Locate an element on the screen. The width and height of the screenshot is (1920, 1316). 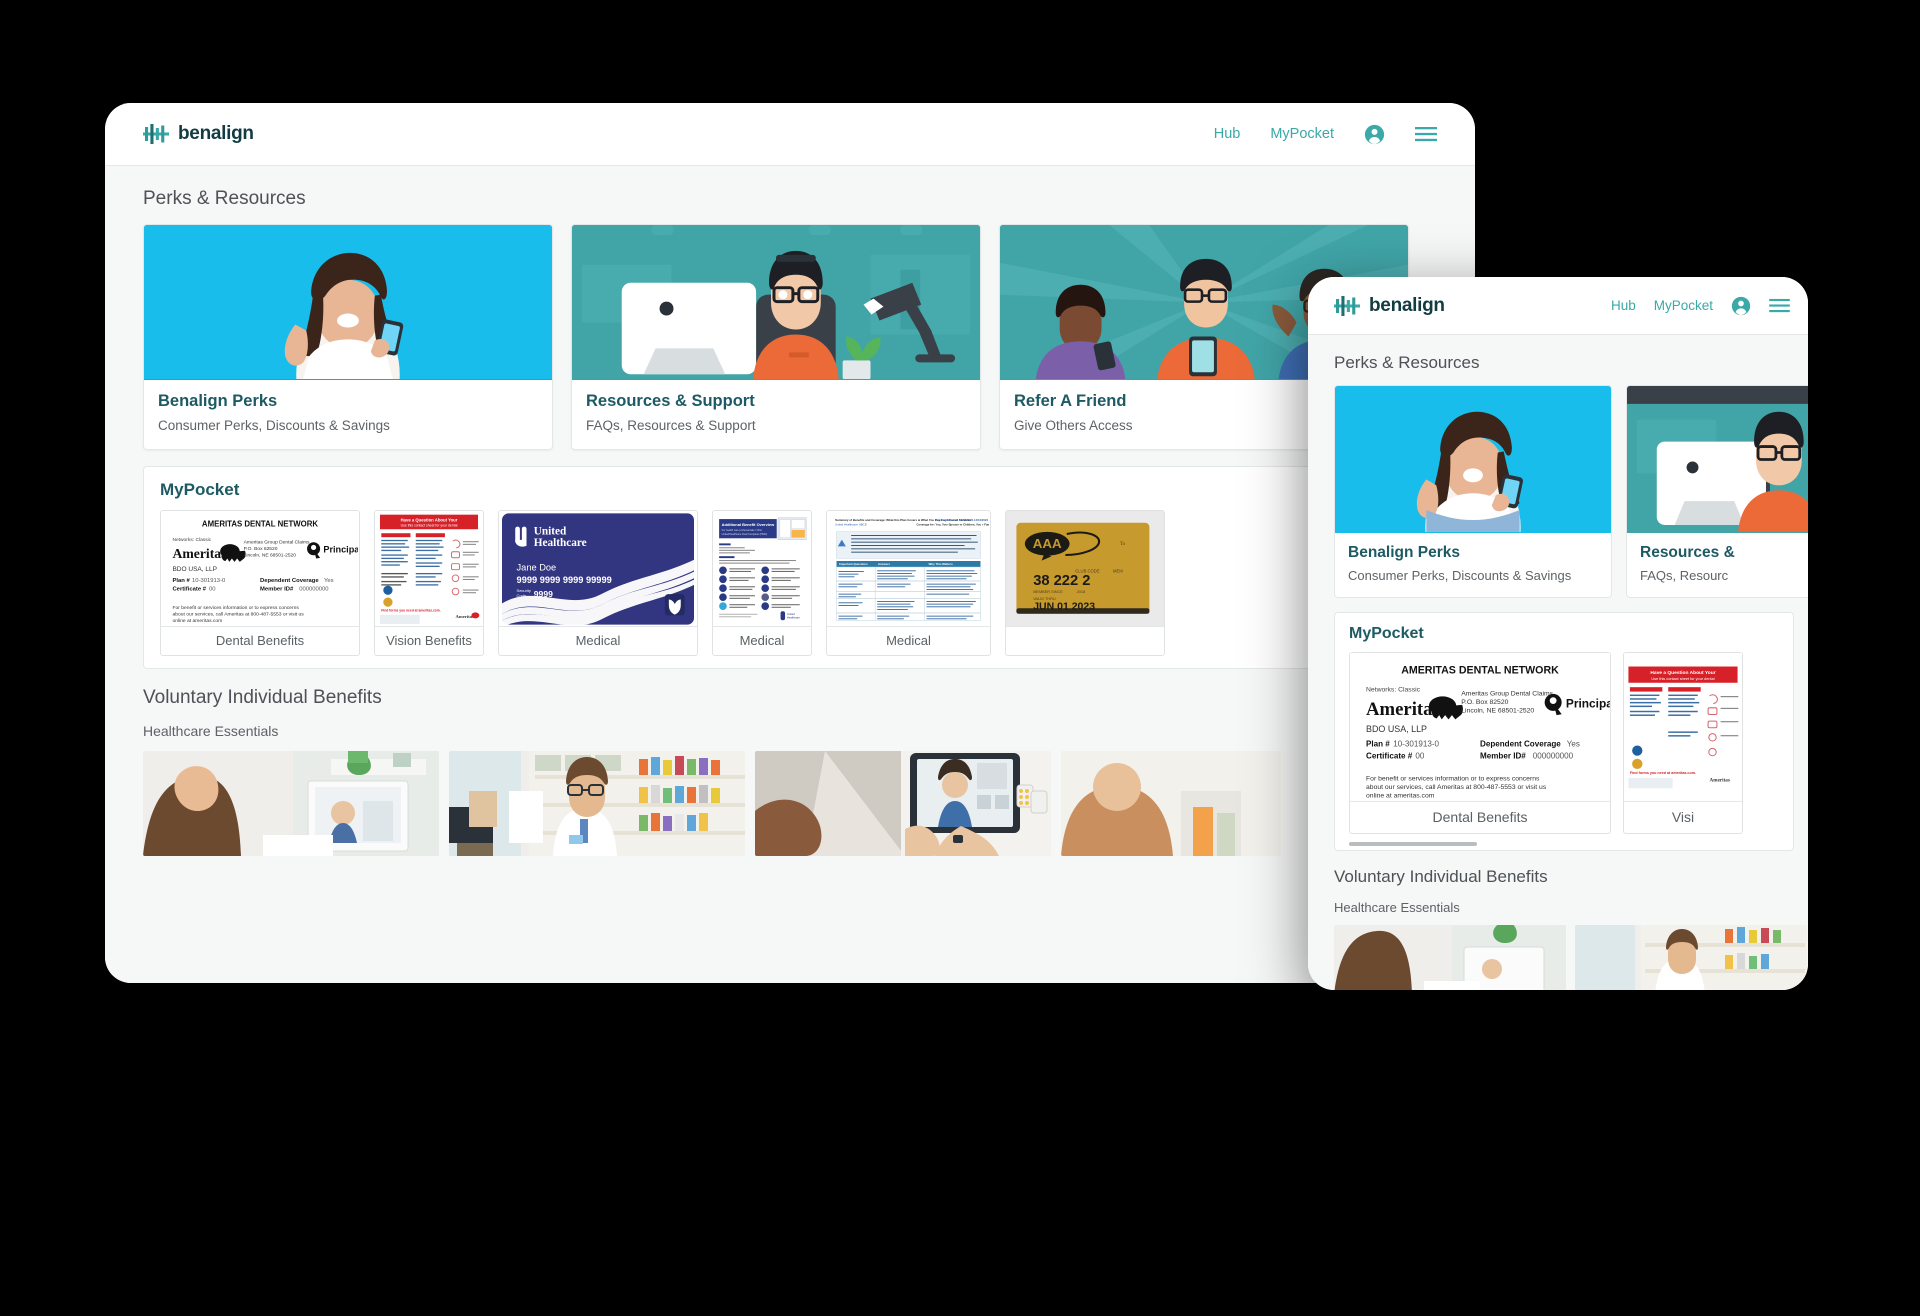
svg-text: Have a Question About Your is located at coordinates (1682, 673).